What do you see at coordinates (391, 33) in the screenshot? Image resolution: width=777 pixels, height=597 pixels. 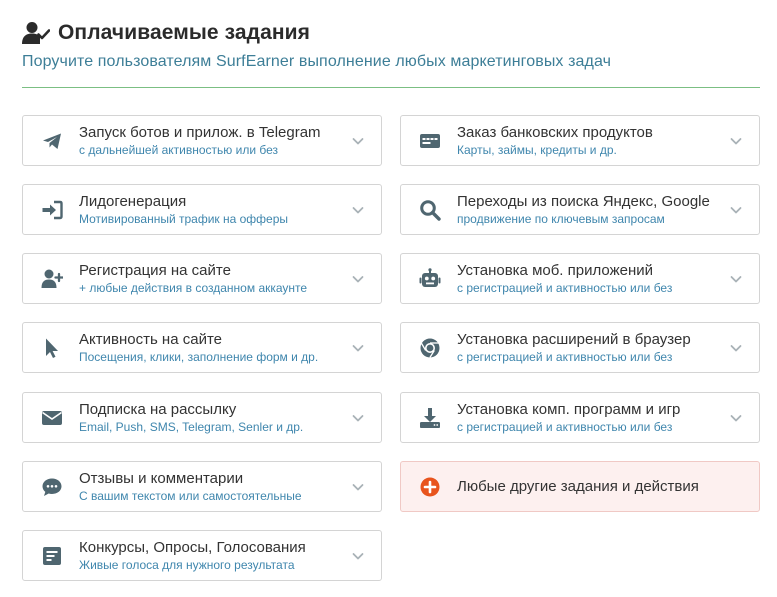 I see `title-row: Оплачиваемые задания` at bounding box center [391, 33].